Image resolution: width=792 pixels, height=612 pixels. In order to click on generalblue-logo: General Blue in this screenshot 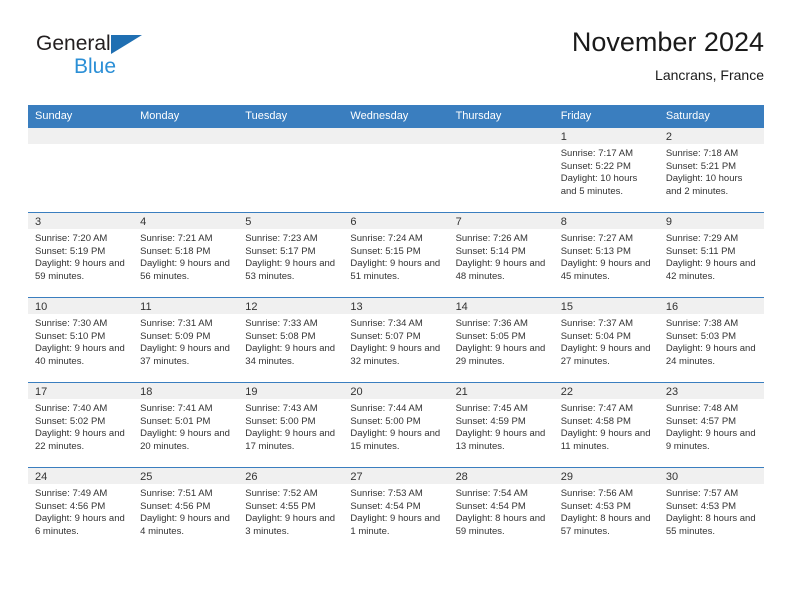, I will do `click(126, 63)`.